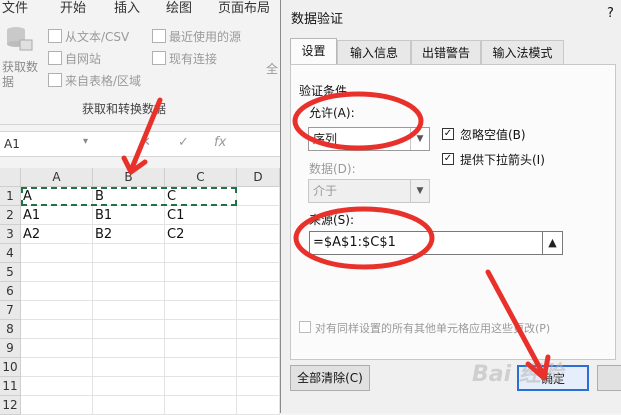 Image resolution: width=621 pixels, height=415 pixels. Describe the element at coordinates (369, 191) in the screenshot. I see `data-select: 介于 ▼` at that location.